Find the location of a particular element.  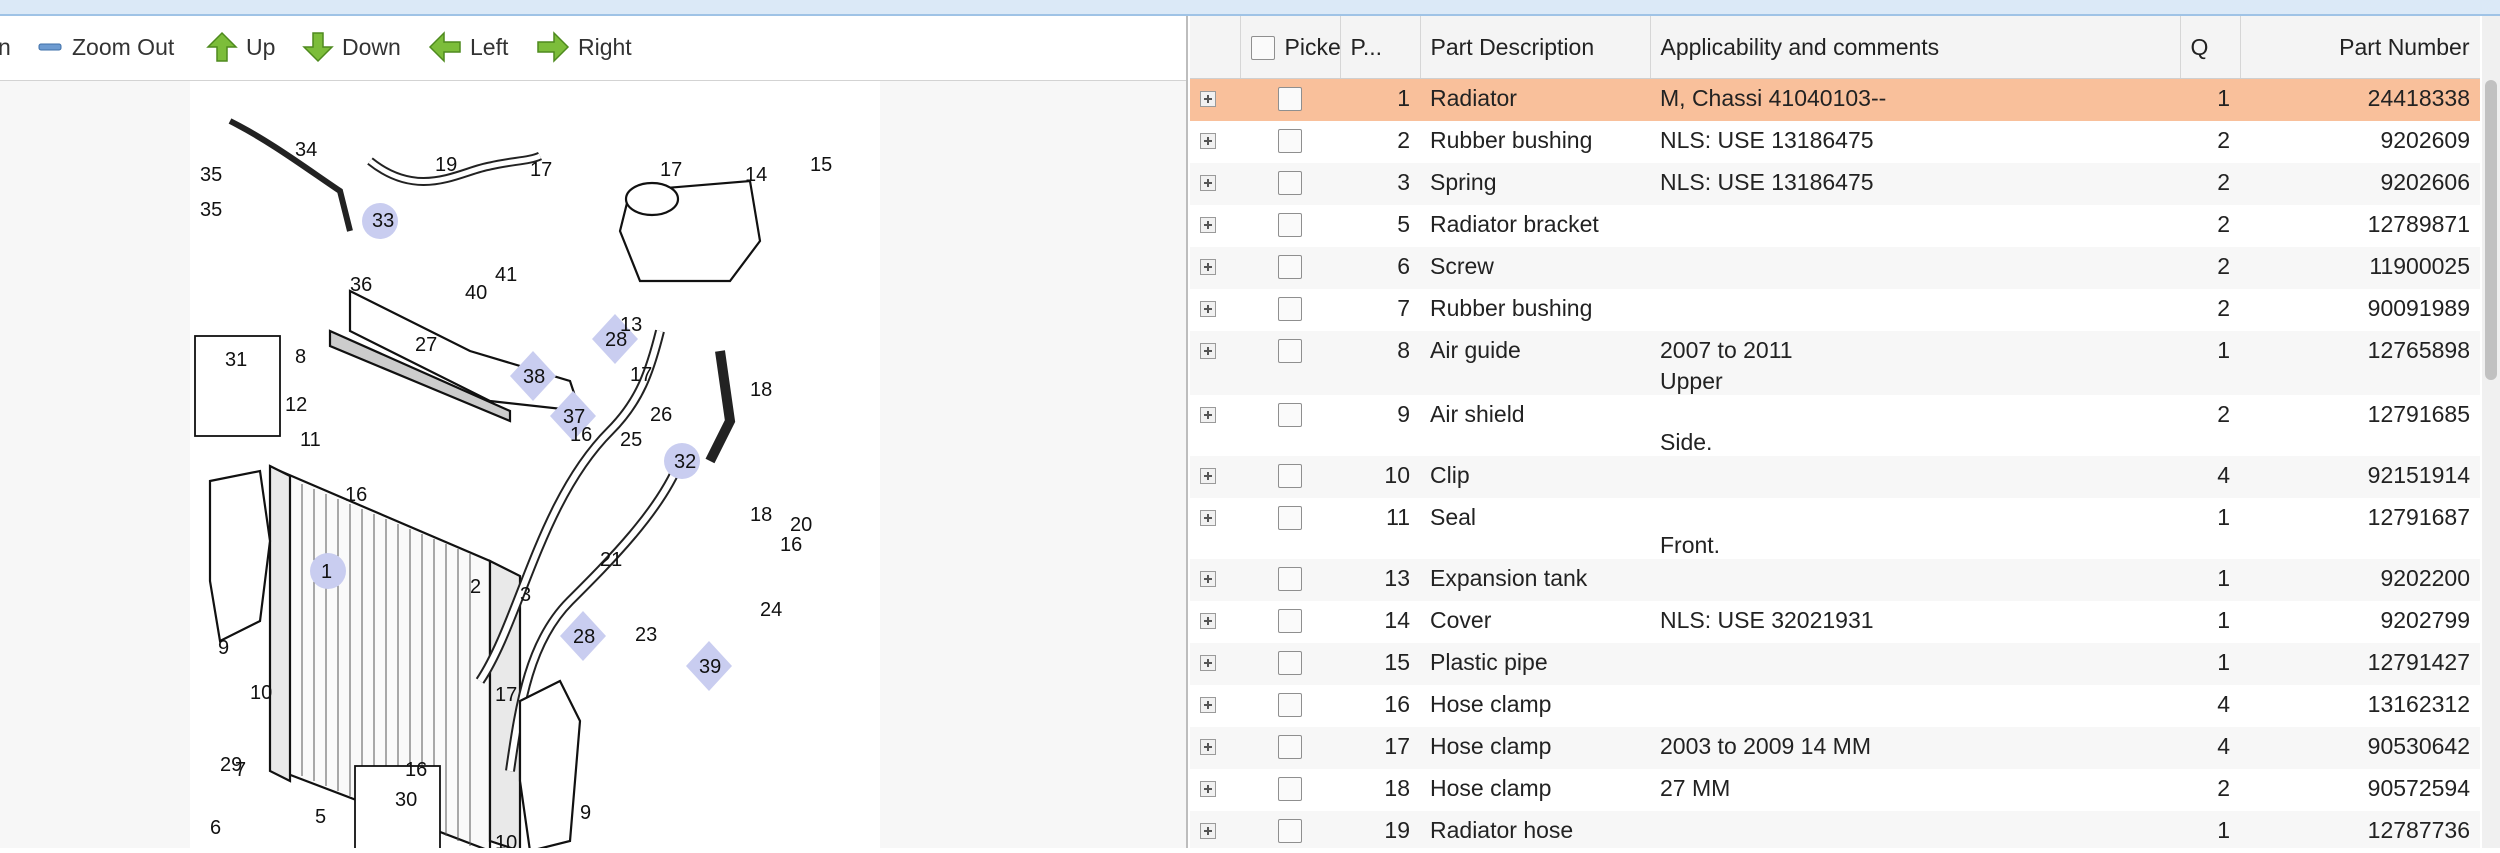

description-cell: Hose clamp is located at coordinates (1491, 787).